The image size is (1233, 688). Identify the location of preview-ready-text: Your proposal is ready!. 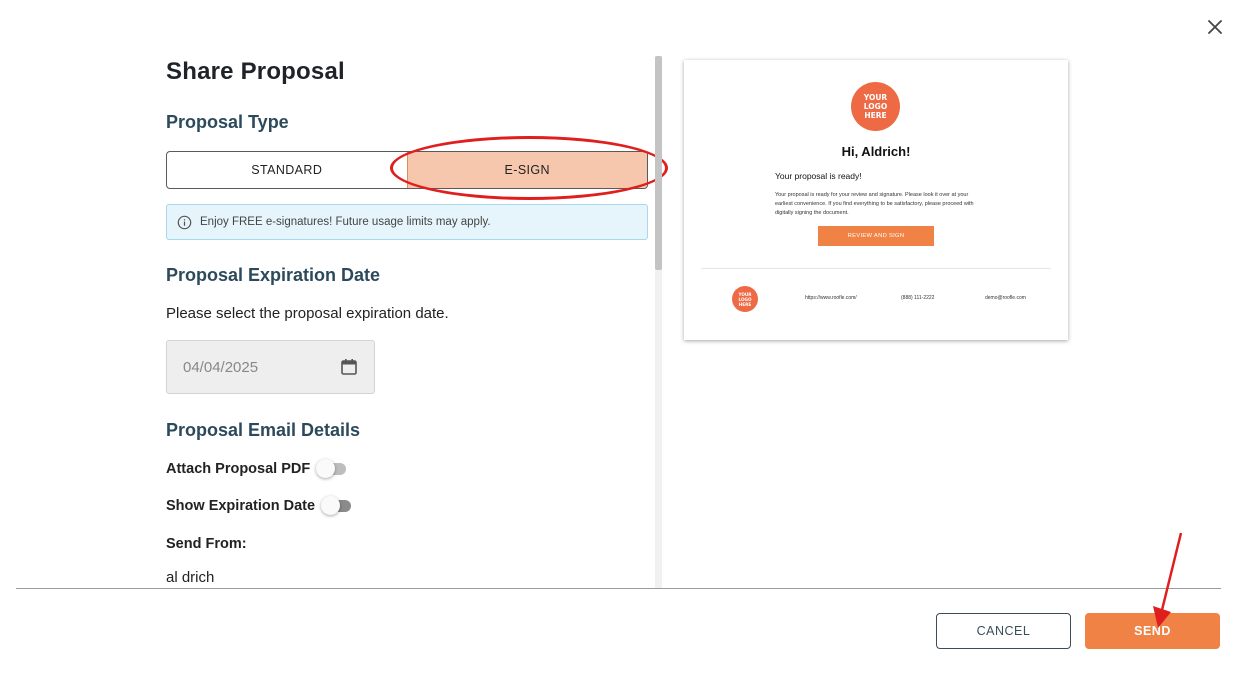
(818, 176).